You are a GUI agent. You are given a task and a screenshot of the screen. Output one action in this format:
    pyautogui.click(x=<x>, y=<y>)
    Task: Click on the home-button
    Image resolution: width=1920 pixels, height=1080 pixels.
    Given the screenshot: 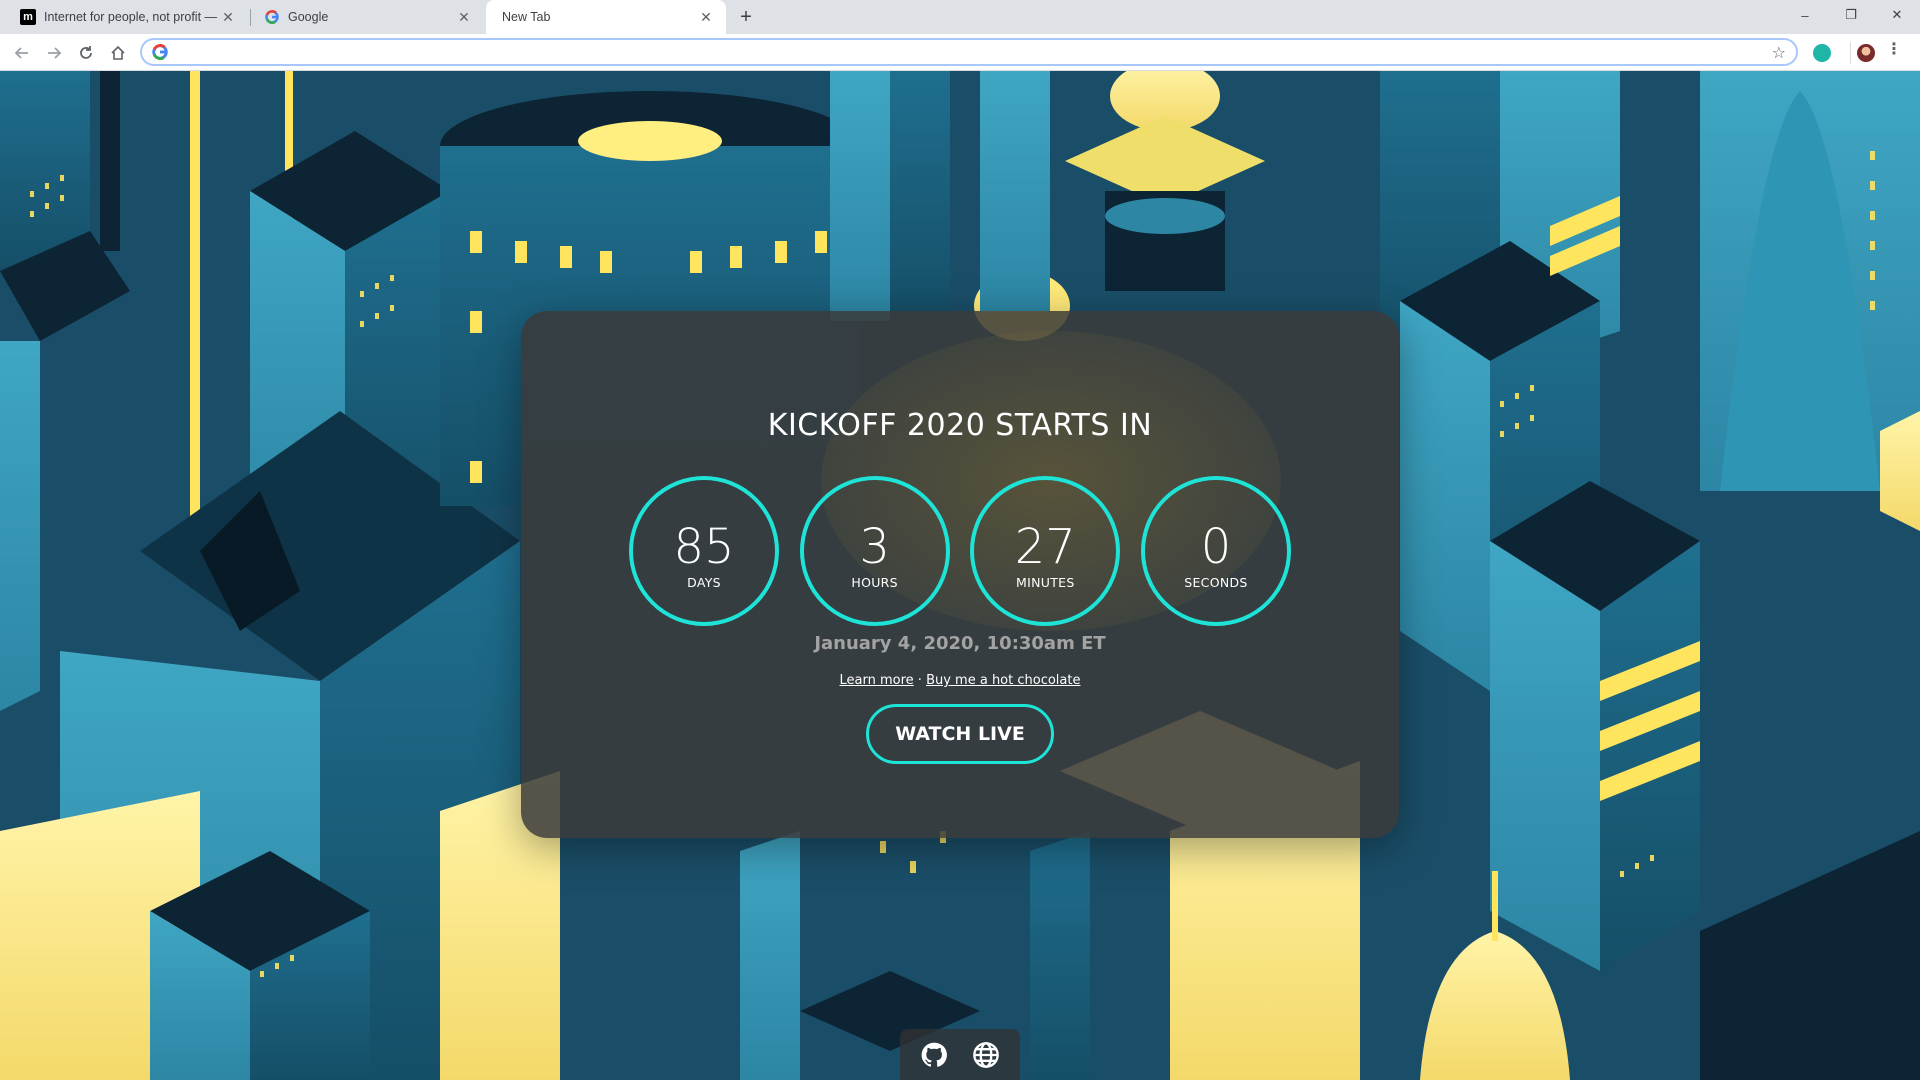 What is the action you would take?
    pyautogui.click(x=118, y=53)
    